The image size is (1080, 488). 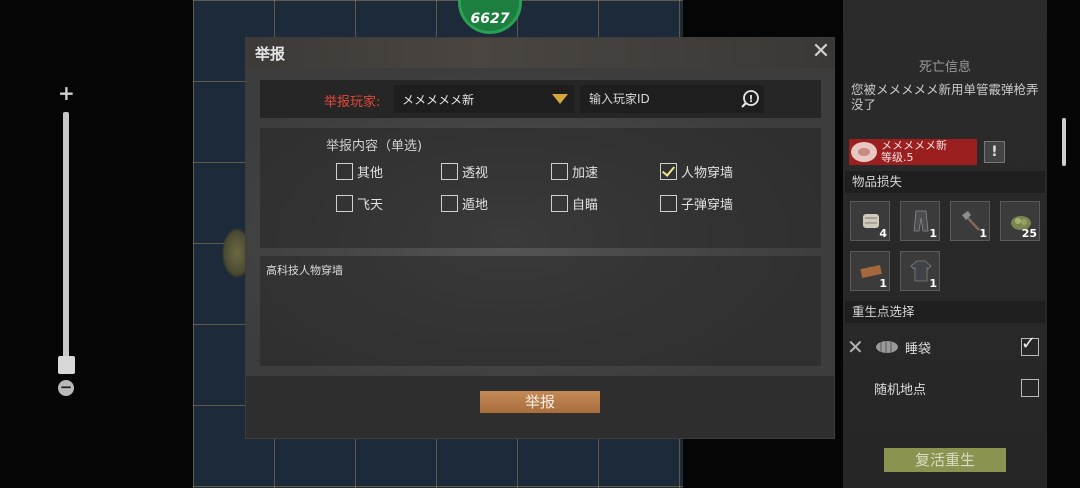 What do you see at coordinates (918, 349) in the screenshot?
I see `respawn-option-label: 睡袋` at bounding box center [918, 349].